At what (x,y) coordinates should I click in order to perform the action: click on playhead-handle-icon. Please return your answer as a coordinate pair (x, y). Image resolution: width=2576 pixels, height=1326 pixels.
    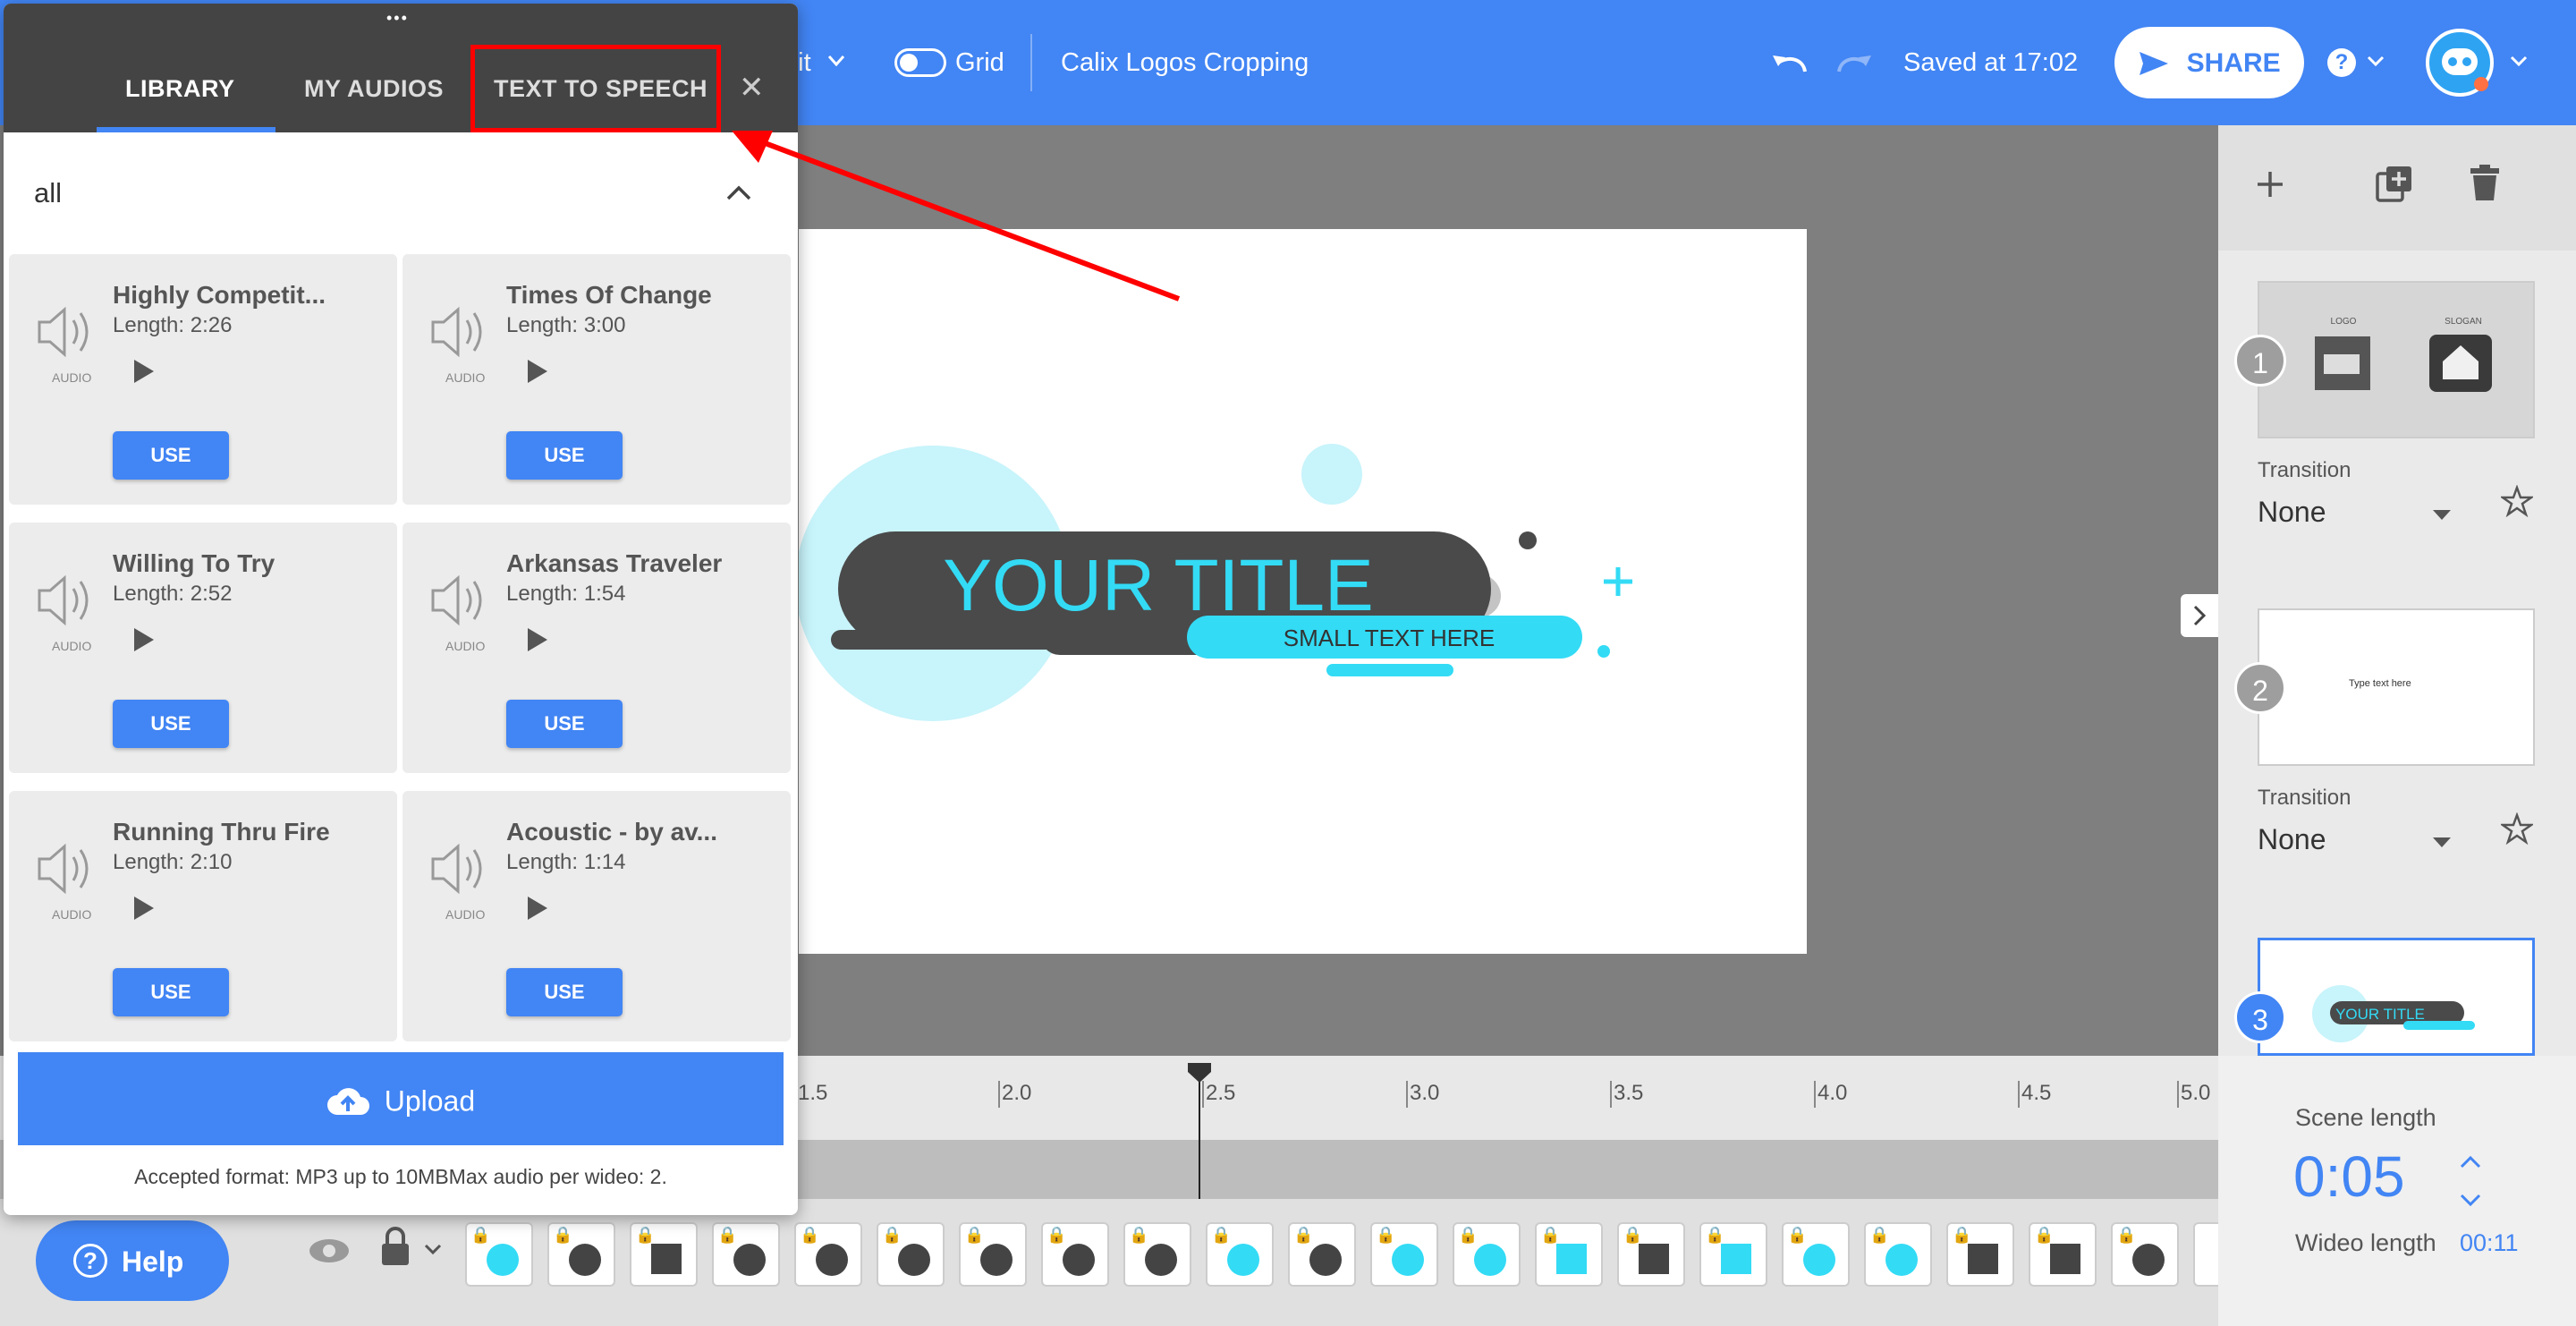
    Looking at the image, I should click on (1199, 1072).